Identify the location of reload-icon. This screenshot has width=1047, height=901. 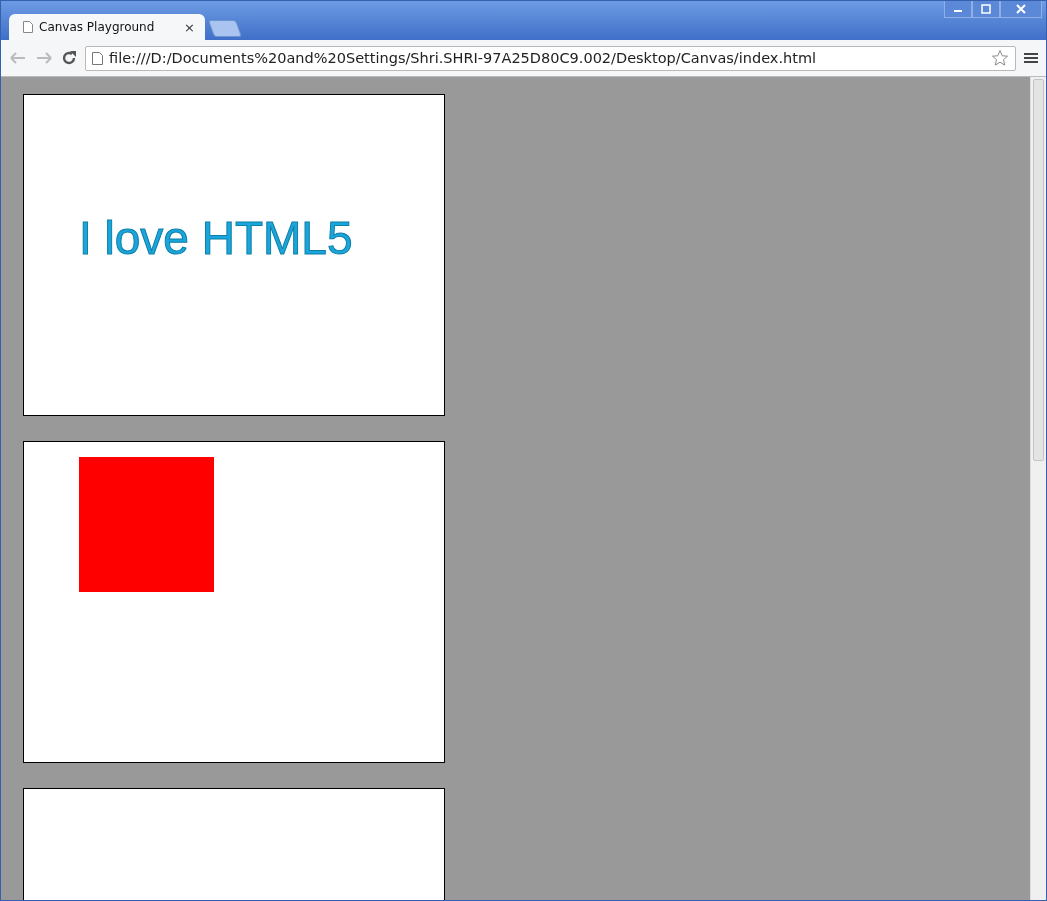
(69, 58).